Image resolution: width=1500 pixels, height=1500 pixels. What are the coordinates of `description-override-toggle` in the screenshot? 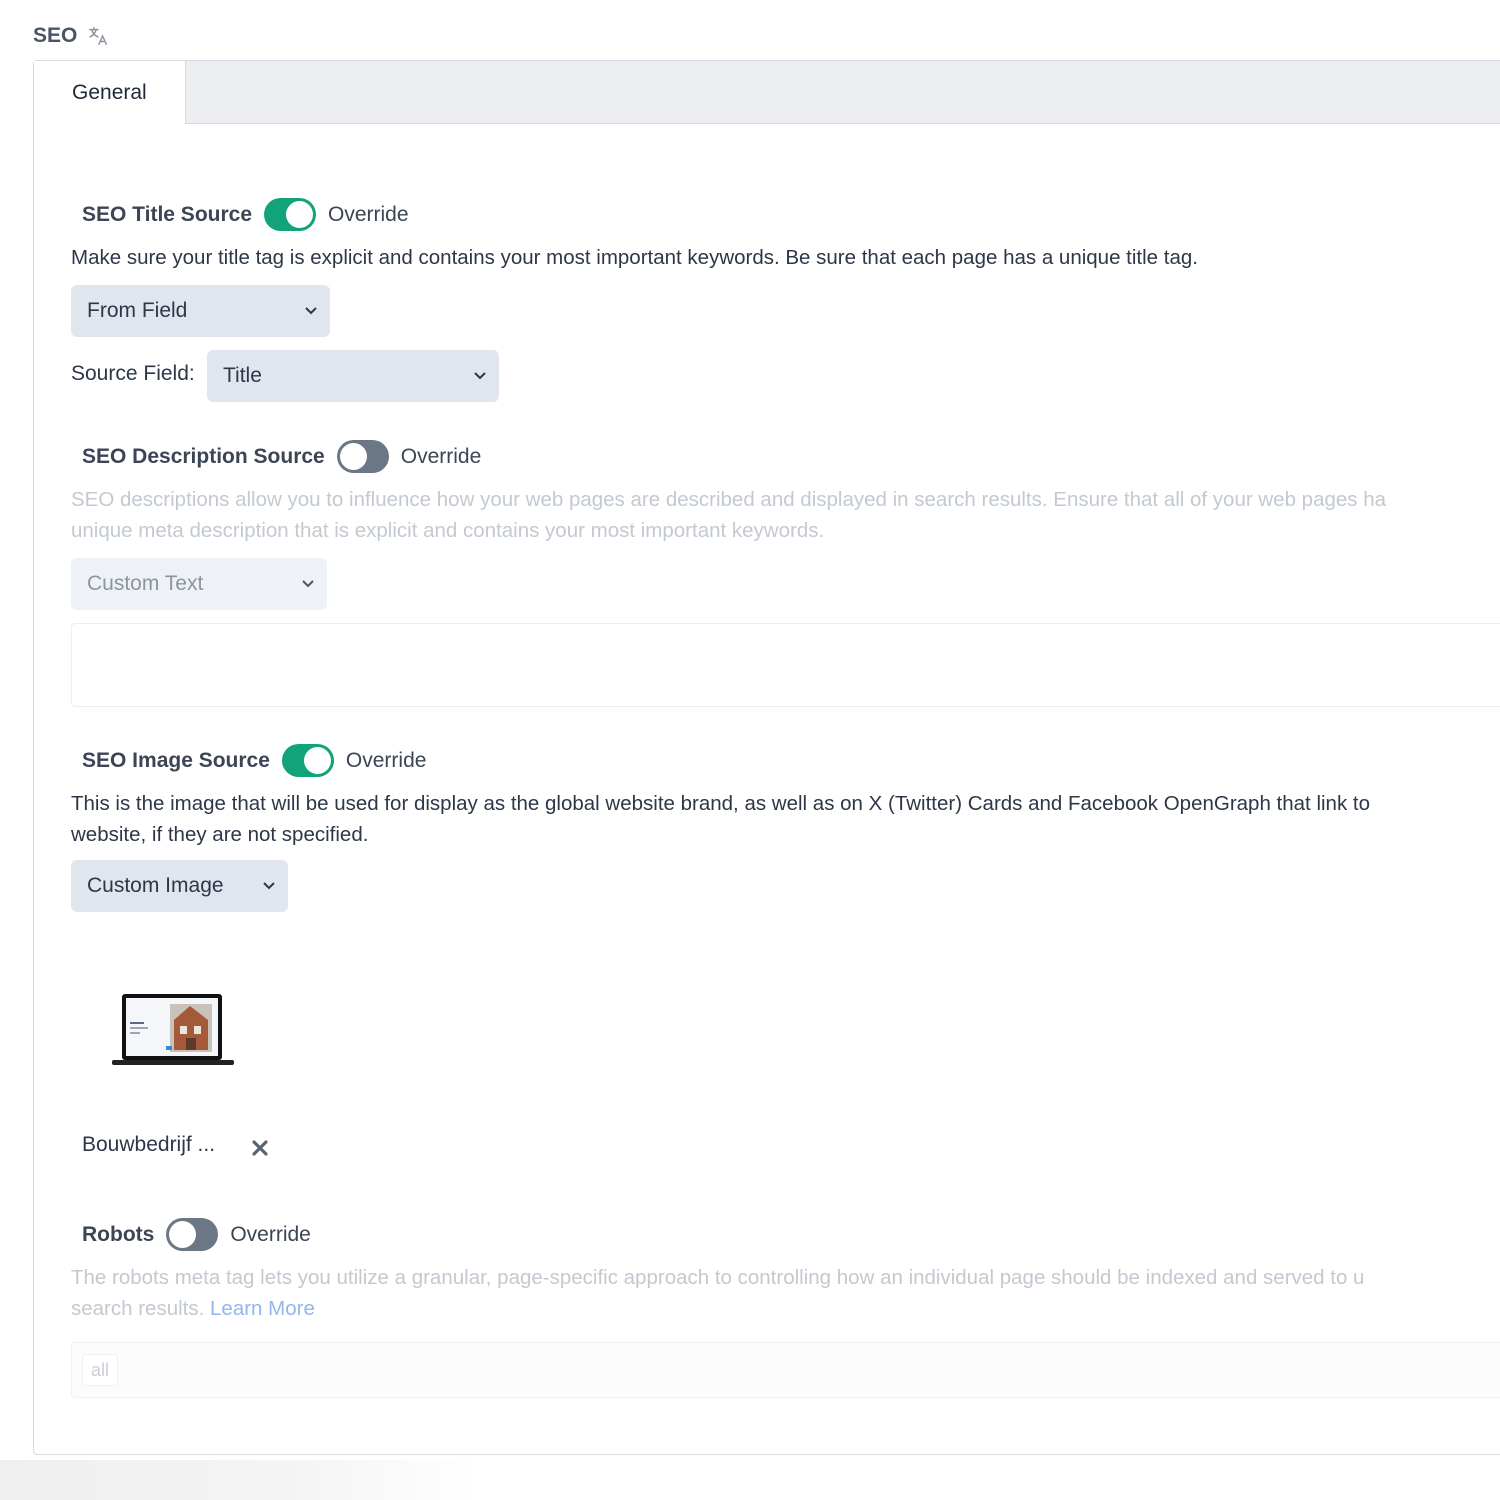 It's located at (362, 456).